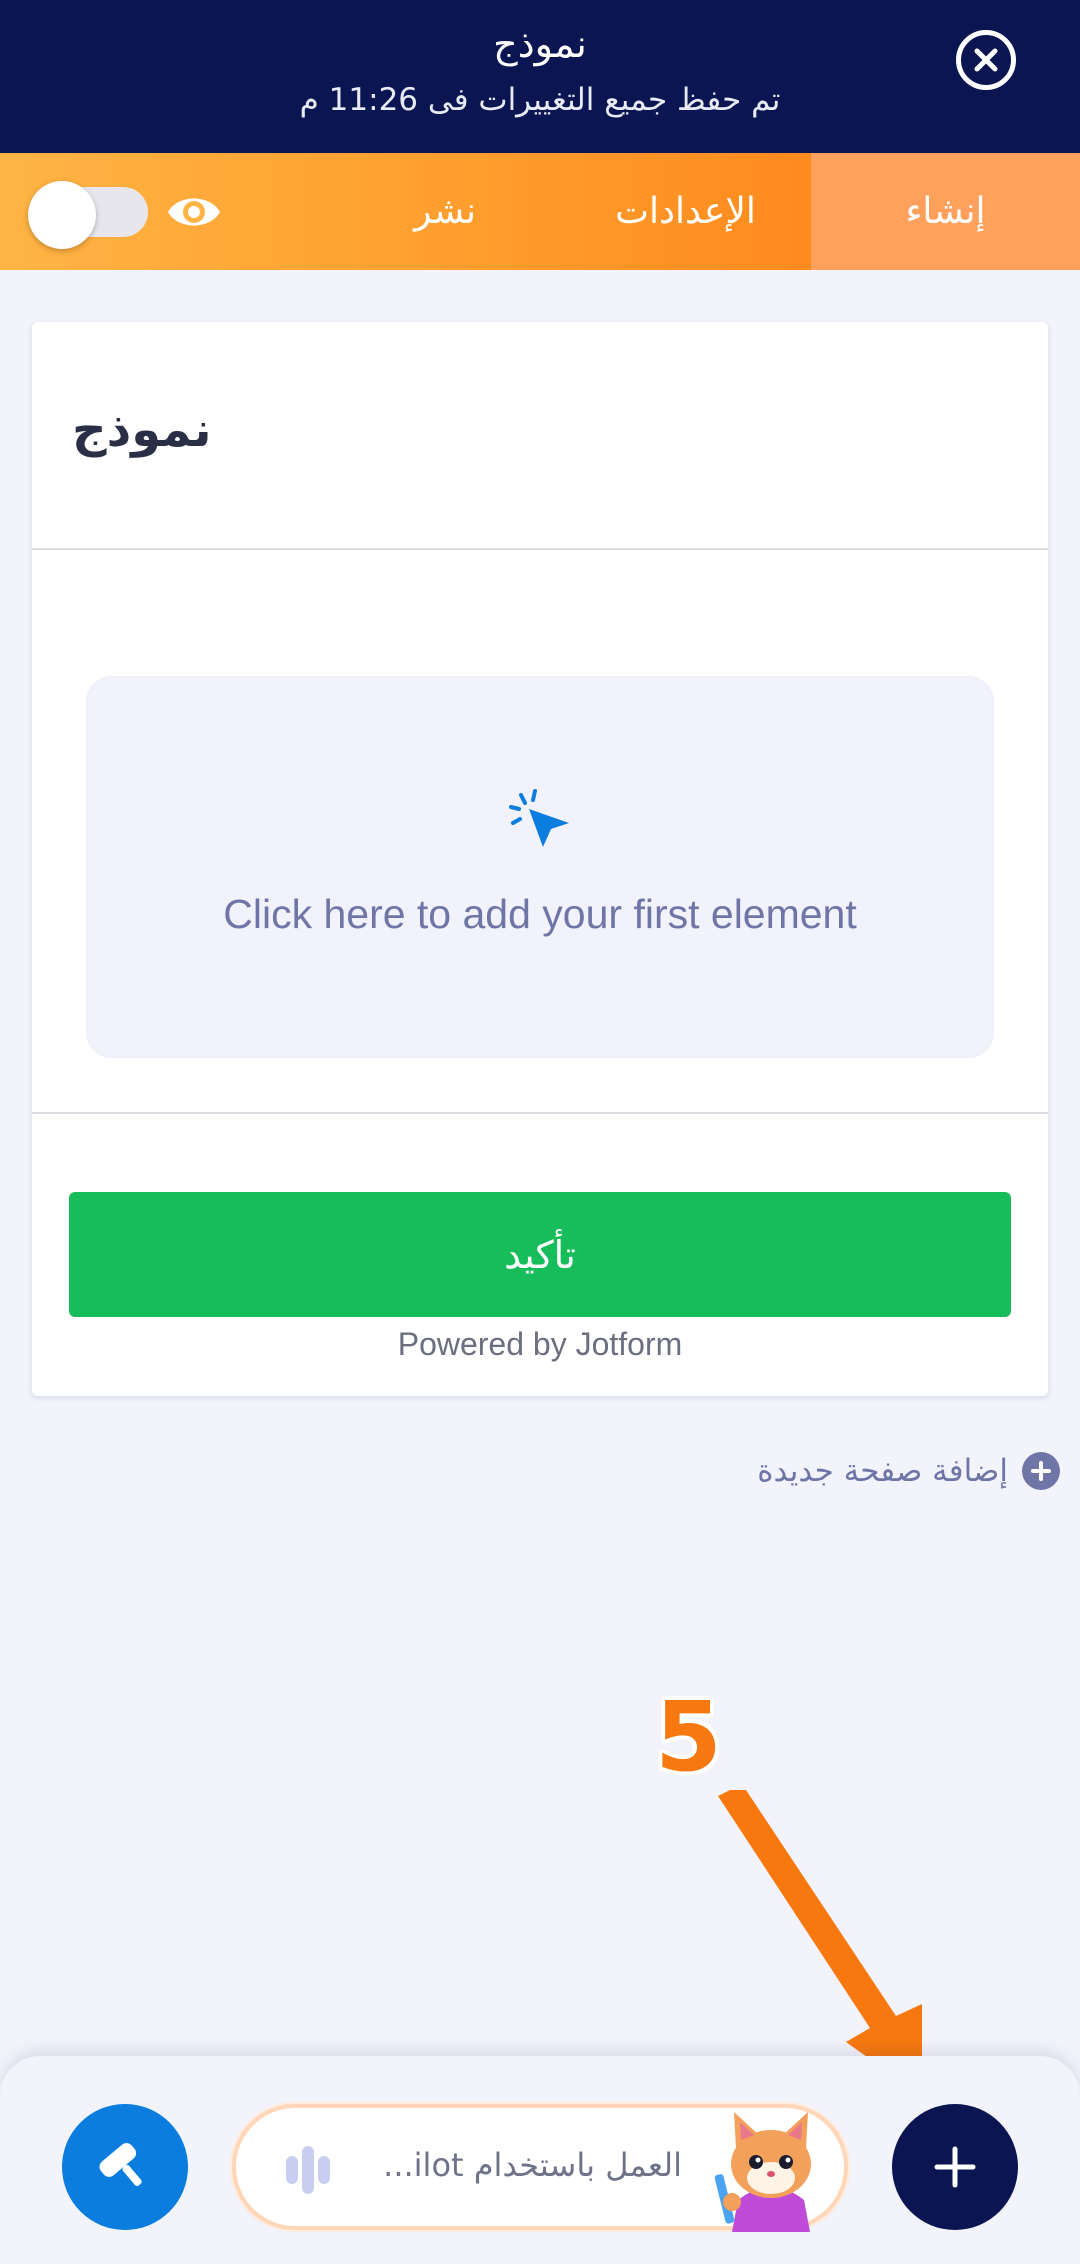  Describe the element at coordinates (540, 1254) in the screenshot. I see `submit-button: تأكيد` at that location.